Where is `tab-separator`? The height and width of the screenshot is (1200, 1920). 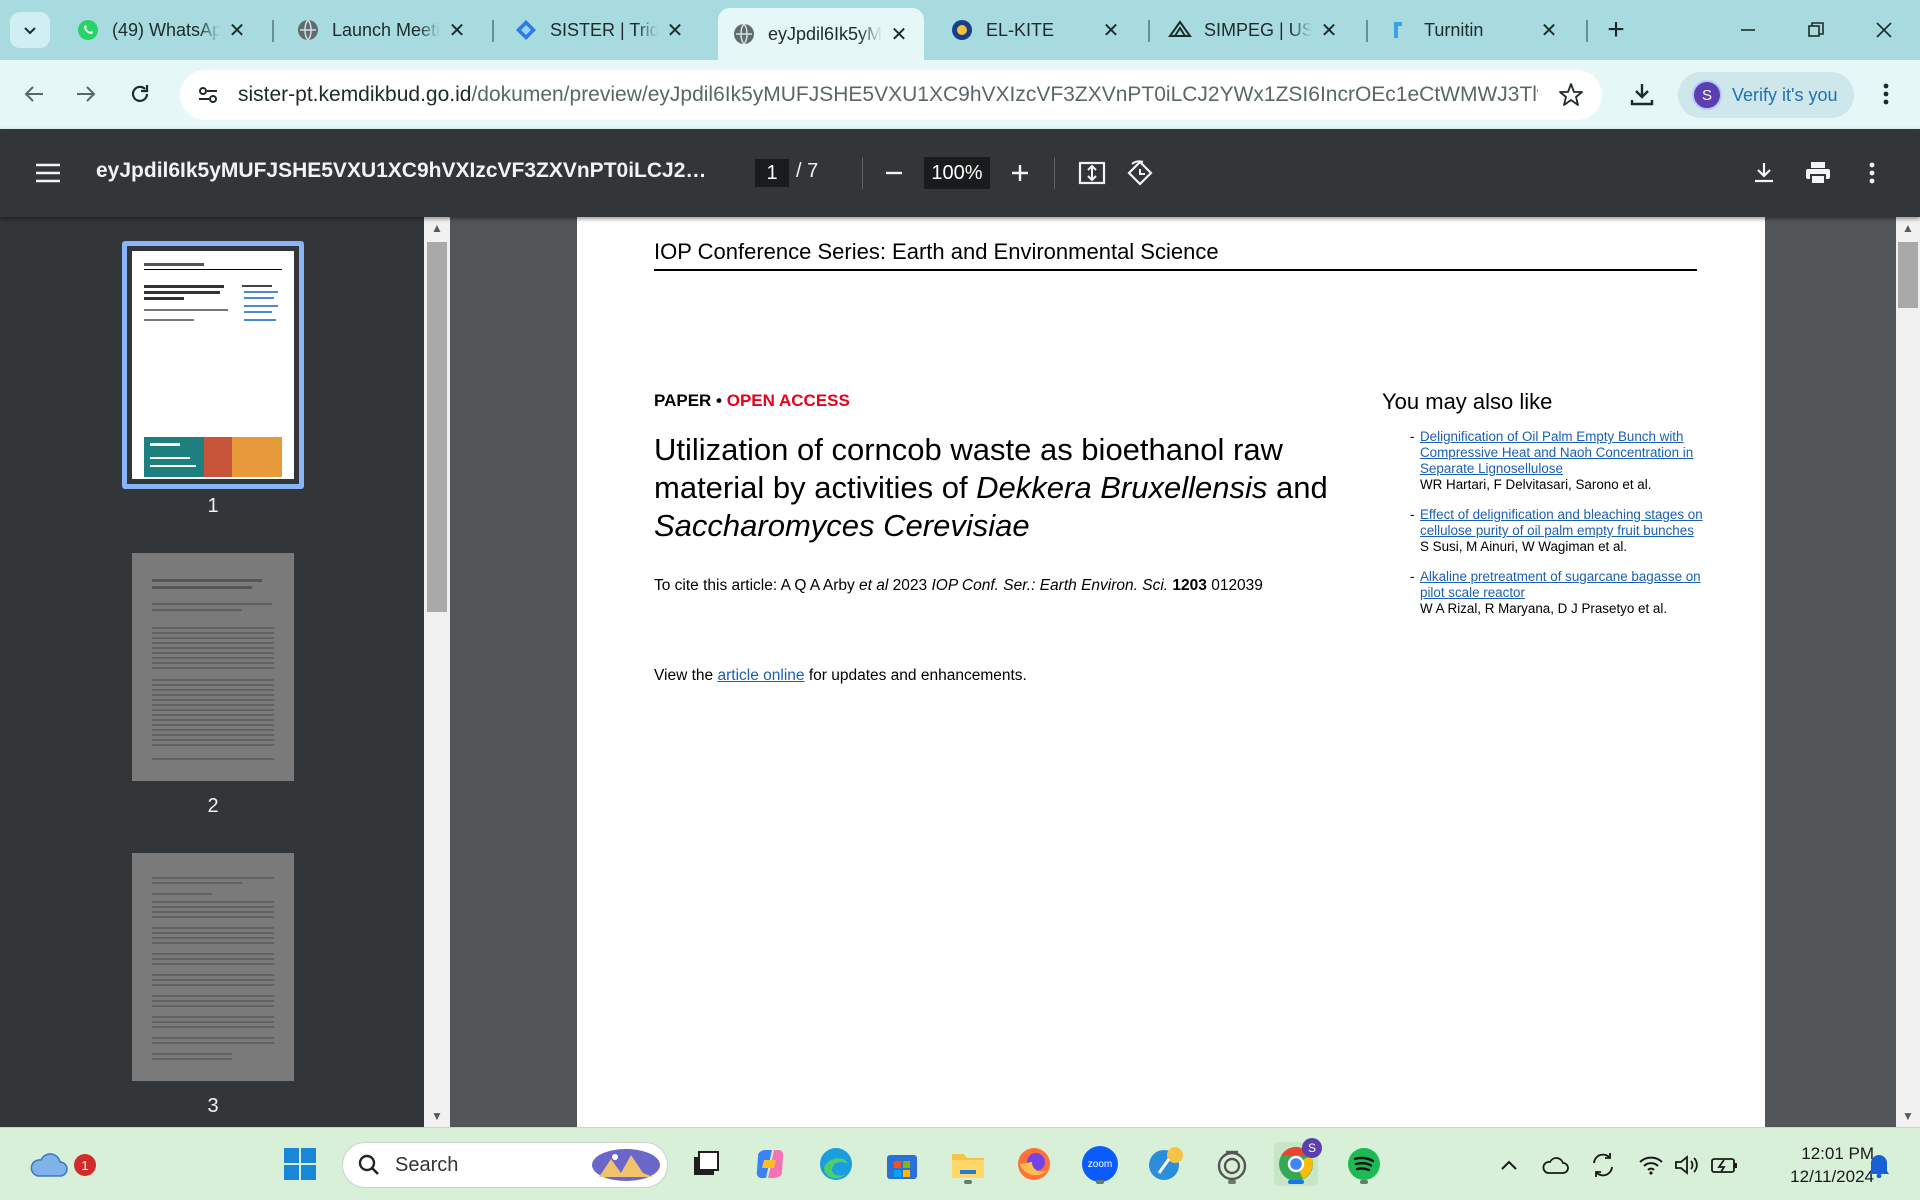
tab-separator is located at coordinates (273, 31).